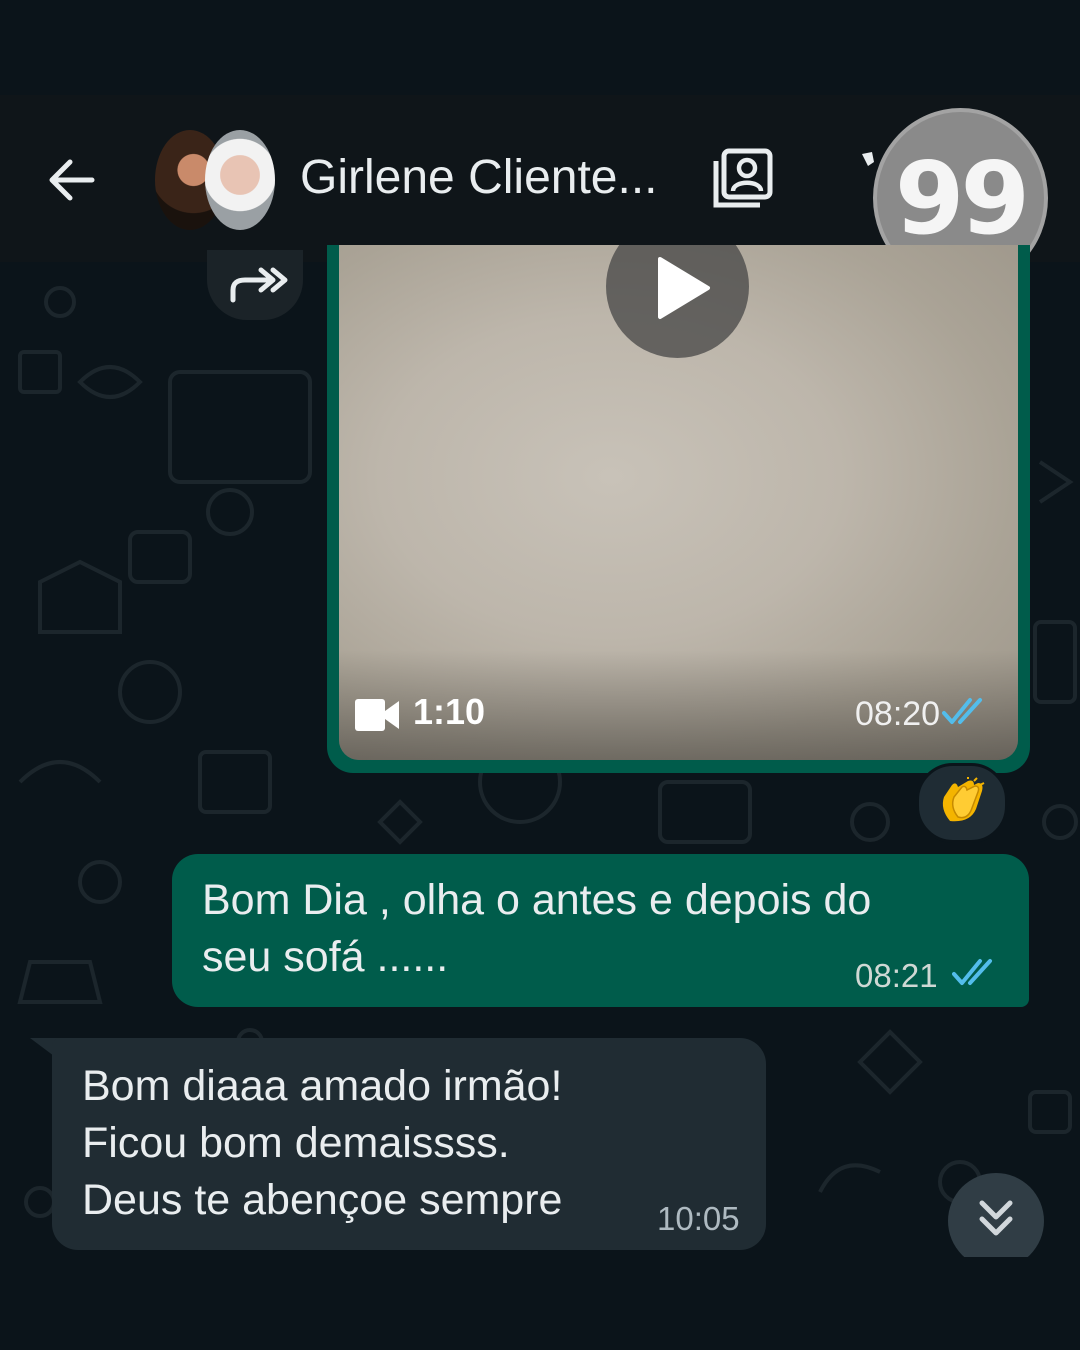 The height and width of the screenshot is (1350, 1080). Describe the element at coordinates (72, 180) in the screenshot. I see `arrow-left-icon` at that location.